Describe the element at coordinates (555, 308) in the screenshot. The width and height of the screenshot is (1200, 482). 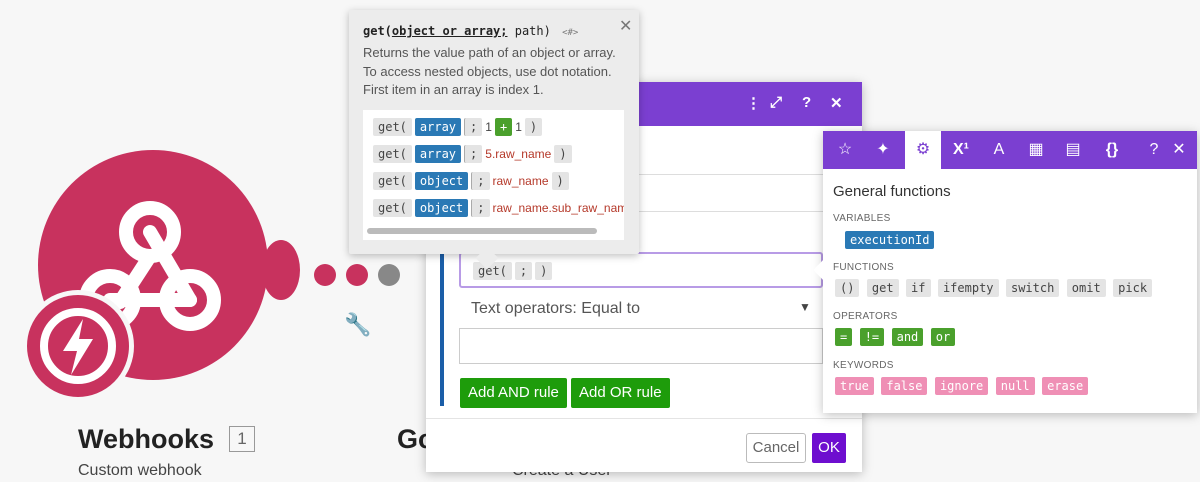
I see `operator-value: Text operators: Equal to` at that location.